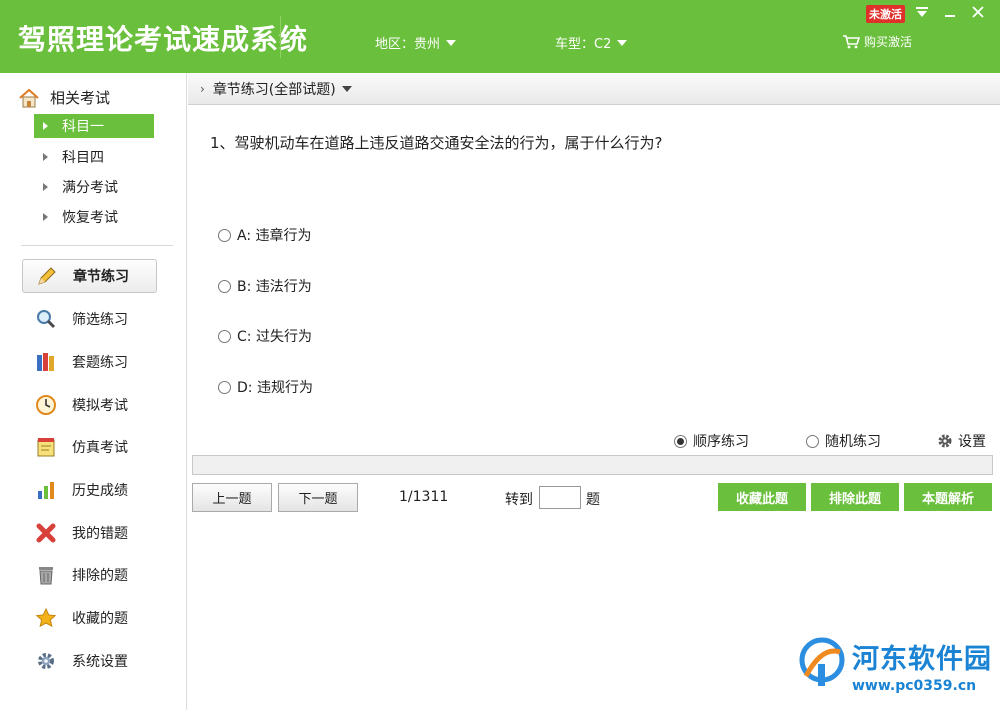 This screenshot has width=1000, height=710. I want to click on subject-item-4: 科目四, so click(94, 157).